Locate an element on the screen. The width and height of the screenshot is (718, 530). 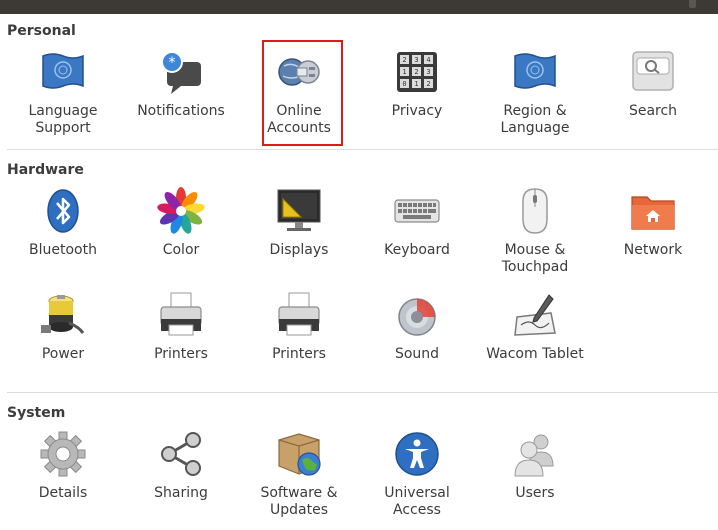
settings-item-label: Color is located at coordinates (181, 250).